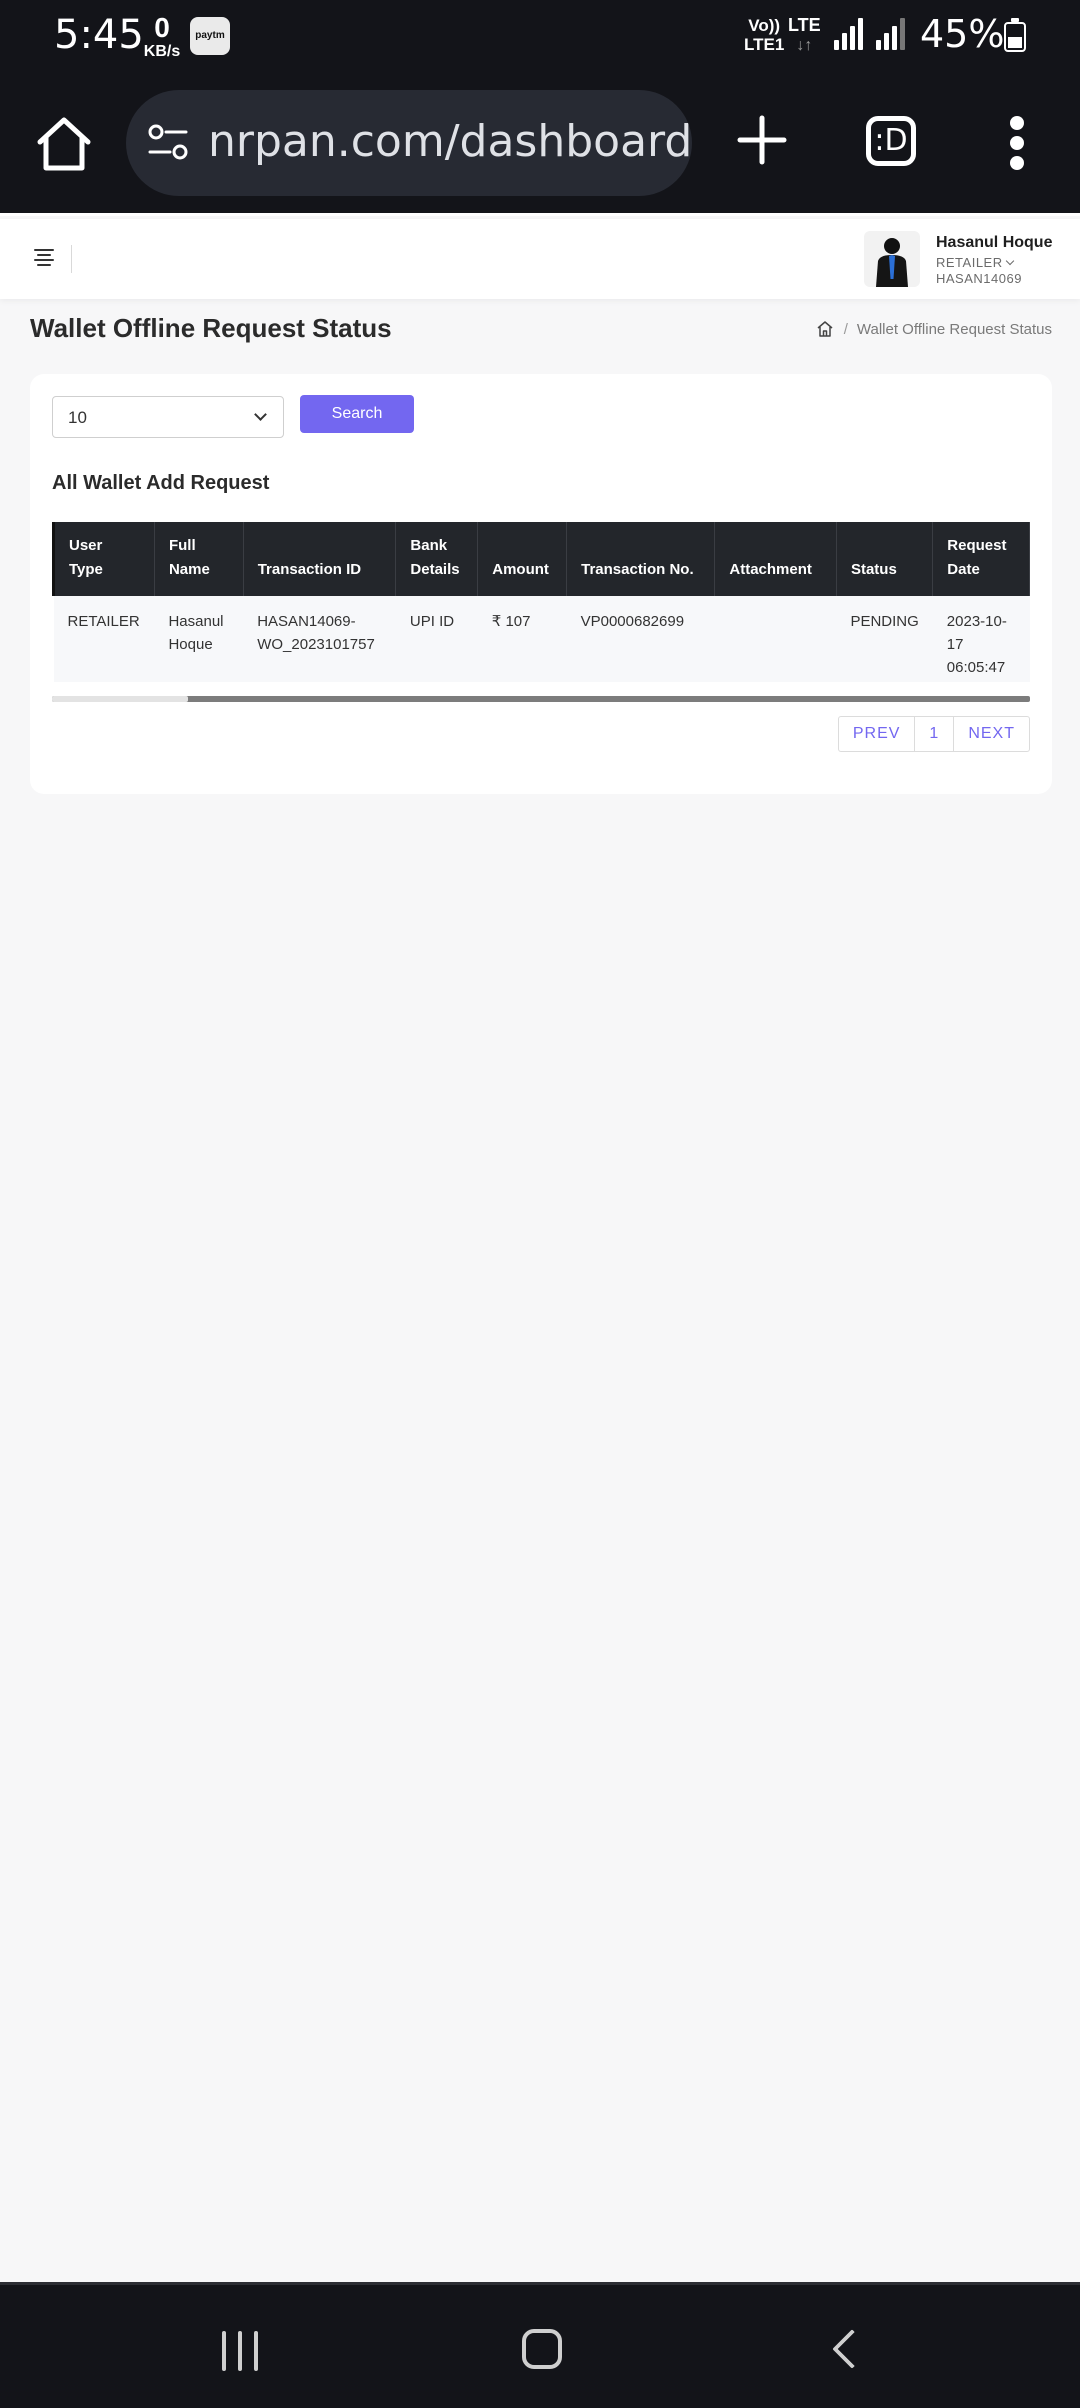 This screenshot has width=1080, height=2408. What do you see at coordinates (1015, 35) in the screenshot?
I see `battery-icon` at bounding box center [1015, 35].